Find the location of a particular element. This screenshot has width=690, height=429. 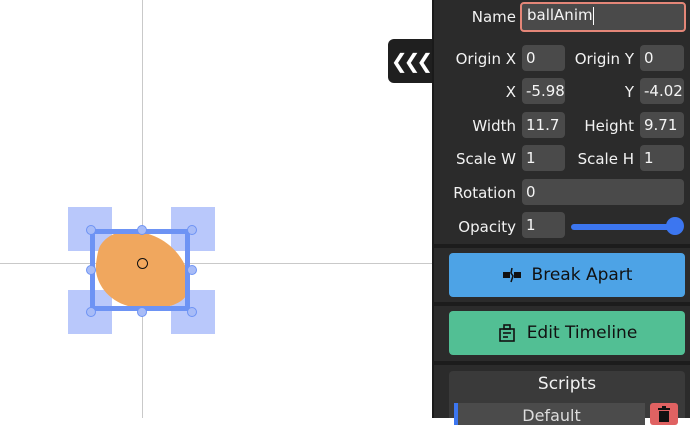

resize-handle-top-right is located at coordinates (192, 230).